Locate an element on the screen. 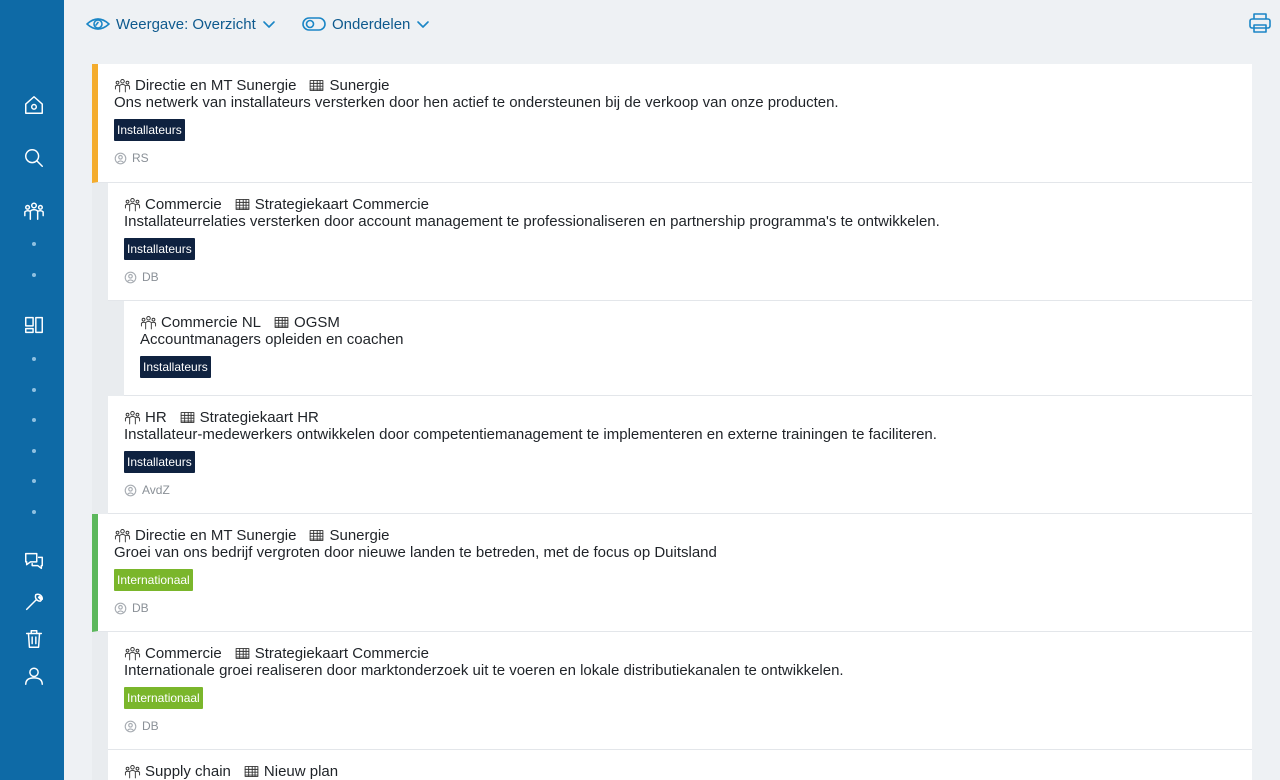  parts-selector: Onderdelen is located at coordinates (366, 24).